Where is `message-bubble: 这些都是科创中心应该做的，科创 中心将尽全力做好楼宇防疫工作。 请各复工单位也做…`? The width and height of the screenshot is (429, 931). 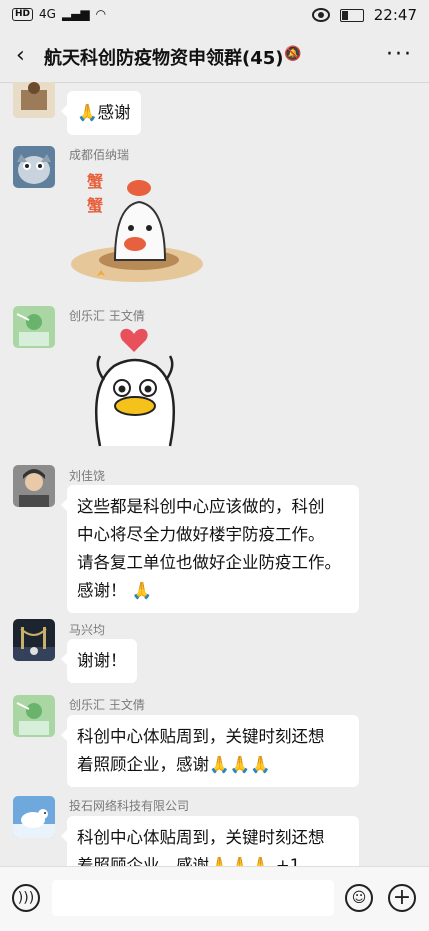 message-bubble: 这些都是科创中心应该做的，科创 中心将尽全力做好楼宇防疫工作。 请各复工单位也做… is located at coordinates (210, 549).